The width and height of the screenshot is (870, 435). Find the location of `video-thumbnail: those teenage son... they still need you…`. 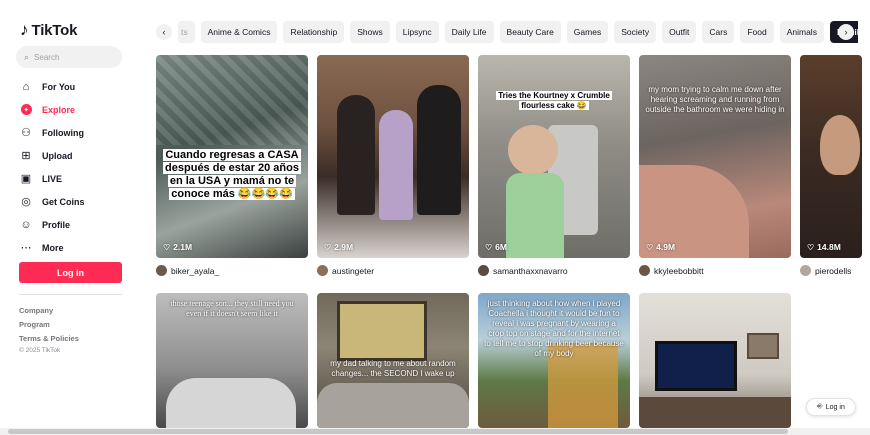

video-thumbnail: those teenage son... they still need you… is located at coordinates (232, 360).